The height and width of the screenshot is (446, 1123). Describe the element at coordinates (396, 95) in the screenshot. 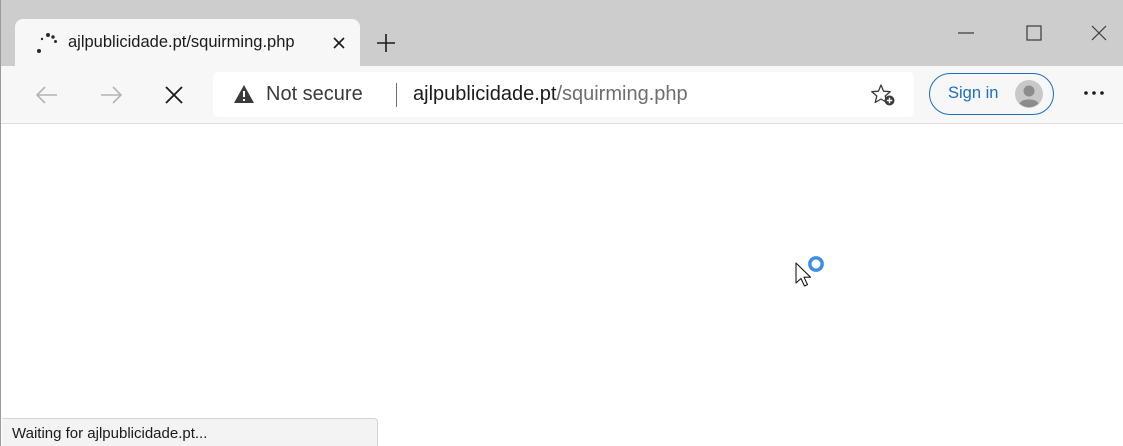

I see `address-separator` at that location.